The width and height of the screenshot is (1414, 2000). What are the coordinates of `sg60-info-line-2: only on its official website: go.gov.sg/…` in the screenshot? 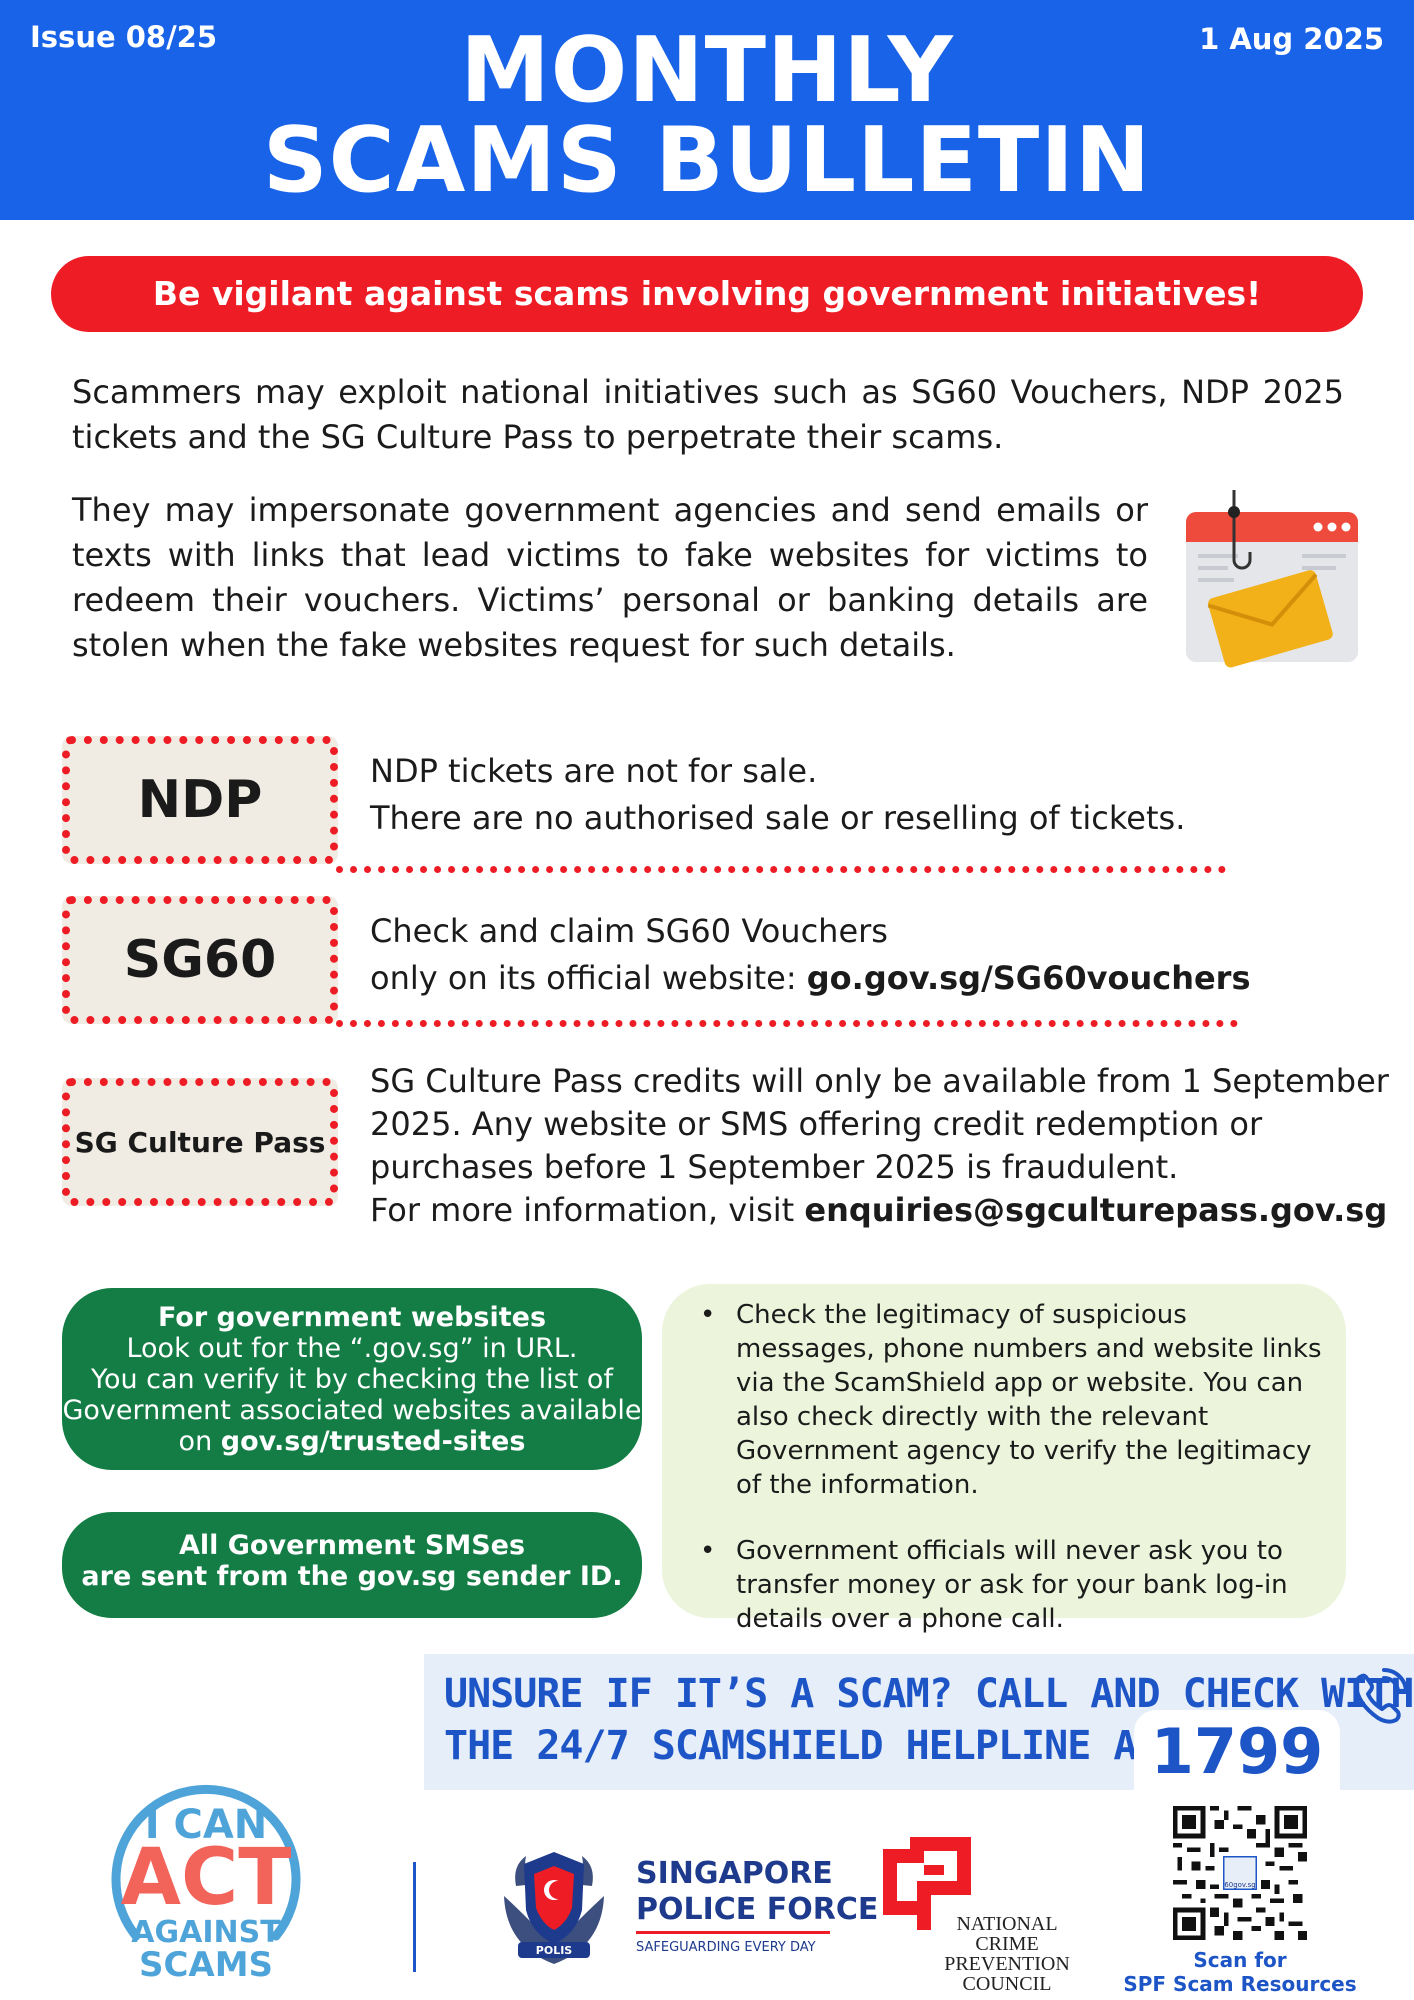 It's located at (810, 978).